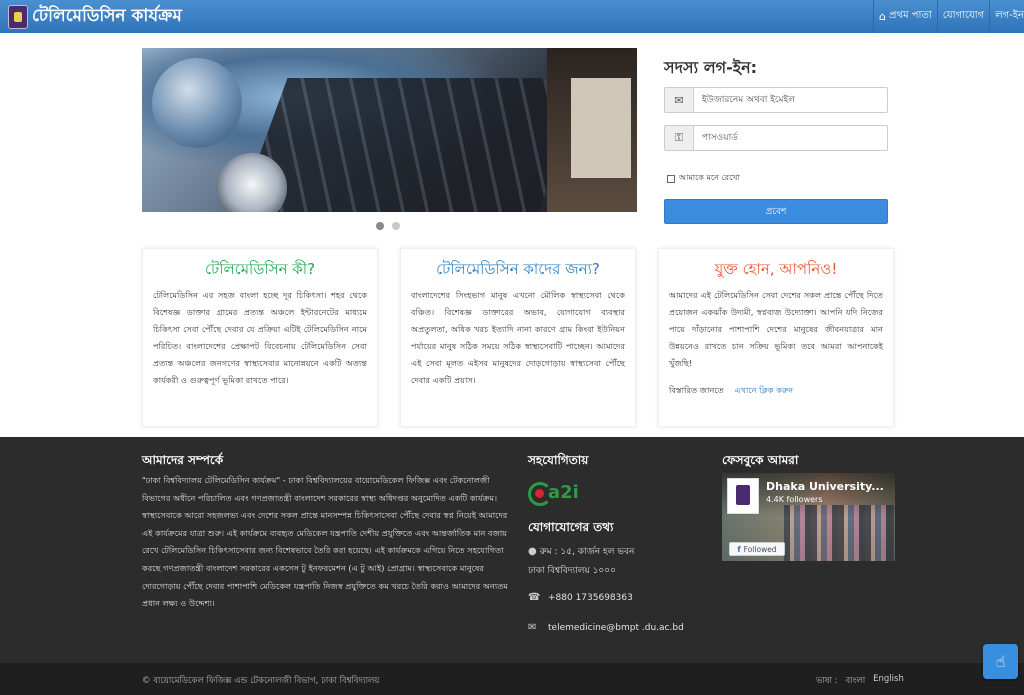 This screenshot has width=1024, height=695. I want to click on partner-title: সহযোগিতায়, so click(558, 460).